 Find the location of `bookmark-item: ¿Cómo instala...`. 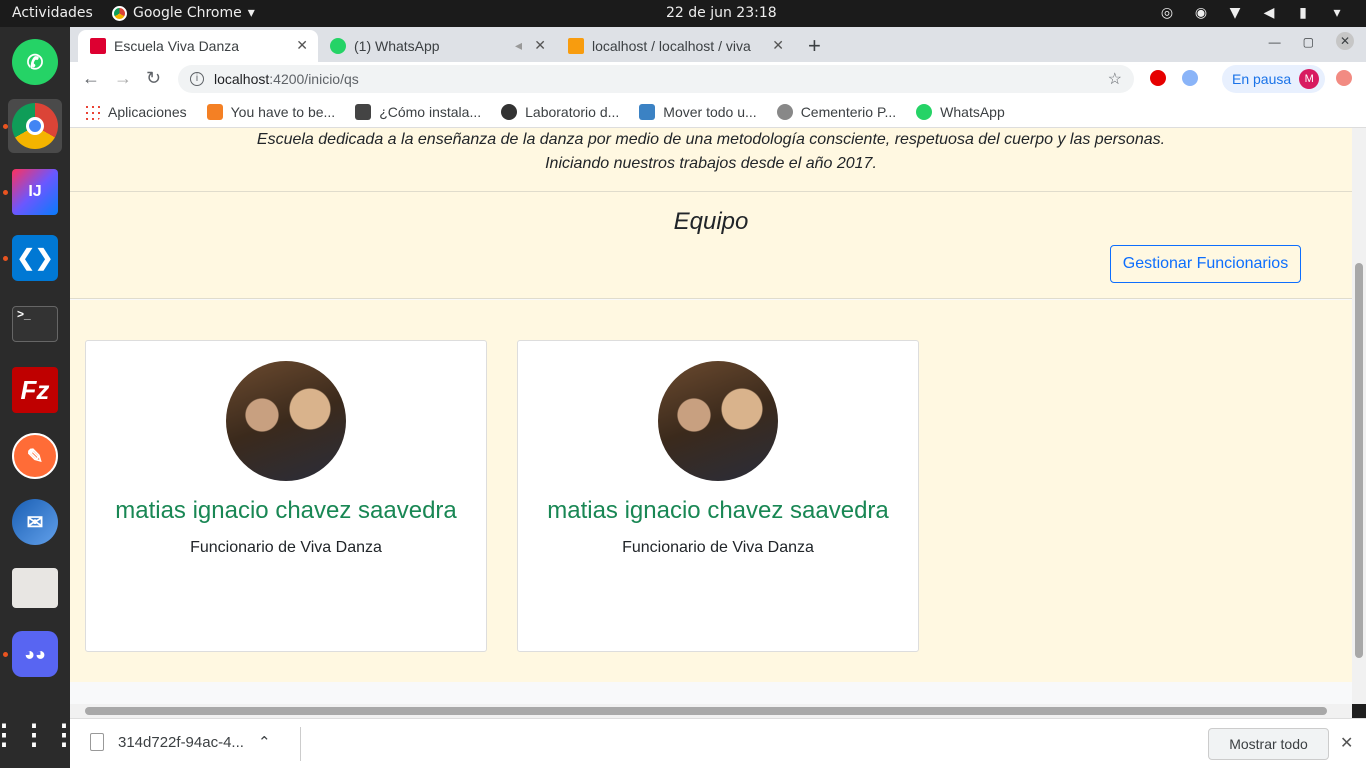

bookmark-item: ¿Cómo instala... is located at coordinates (418, 111).